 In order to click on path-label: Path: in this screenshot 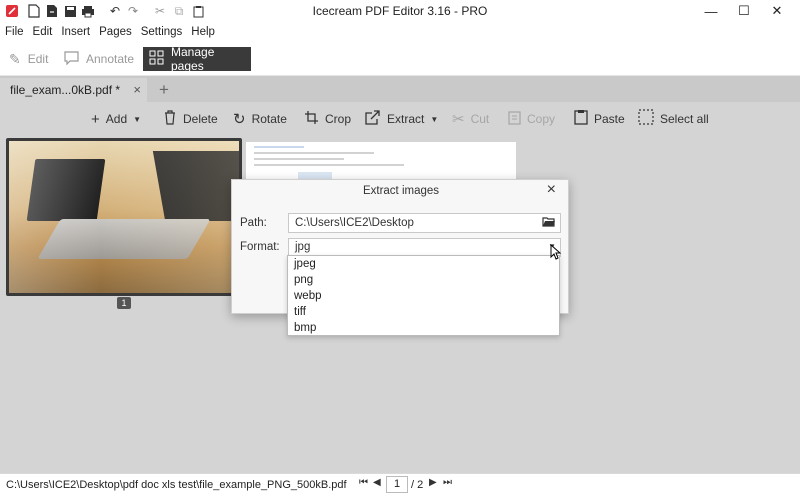, I will do `click(253, 223)`.